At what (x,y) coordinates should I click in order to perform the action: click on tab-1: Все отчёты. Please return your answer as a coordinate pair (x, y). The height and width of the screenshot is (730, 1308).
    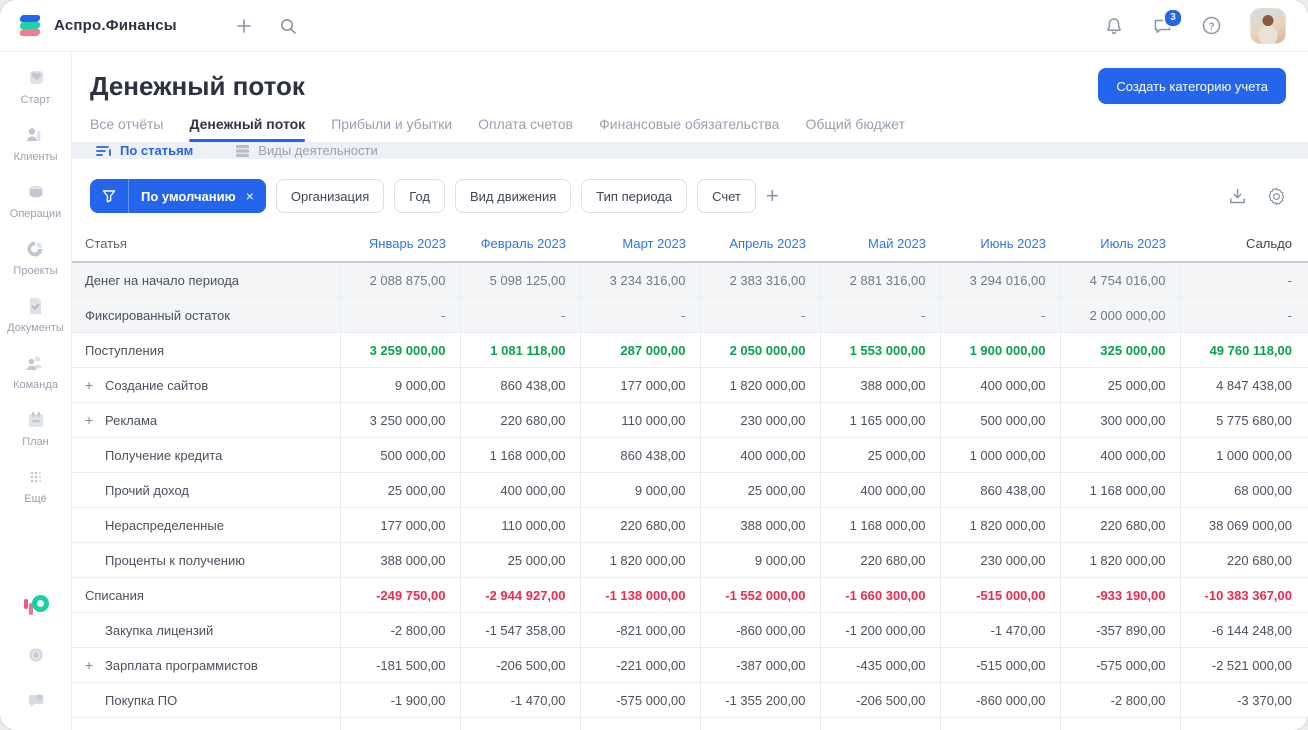
    Looking at the image, I should click on (126, 129).